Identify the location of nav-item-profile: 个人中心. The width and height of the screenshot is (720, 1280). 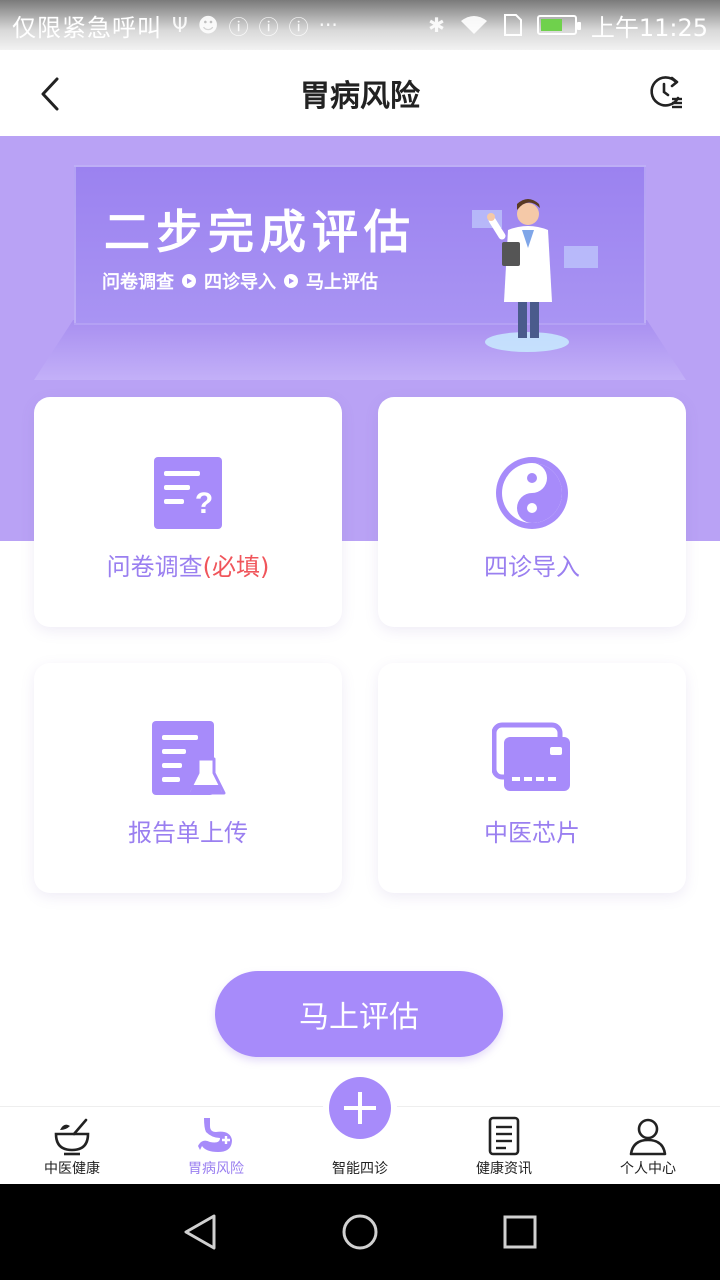
(648, 1145).